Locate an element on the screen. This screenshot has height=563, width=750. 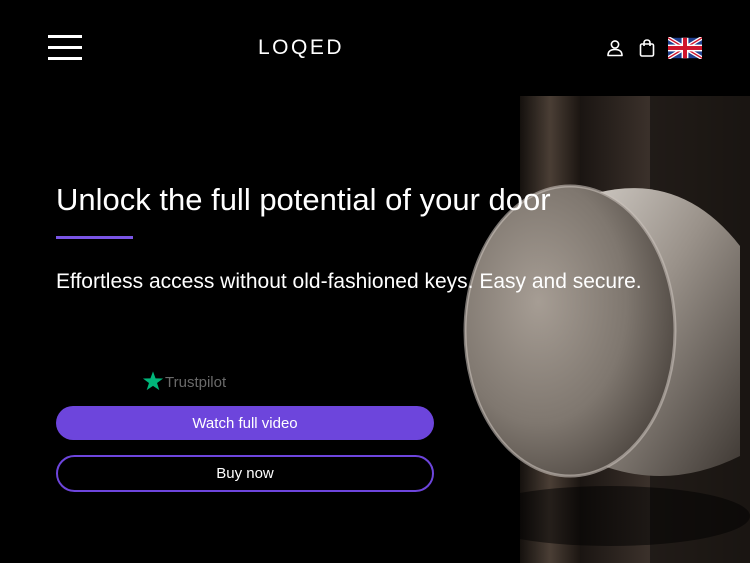
shopping-bag-icon is located at coordinates (647, 48).